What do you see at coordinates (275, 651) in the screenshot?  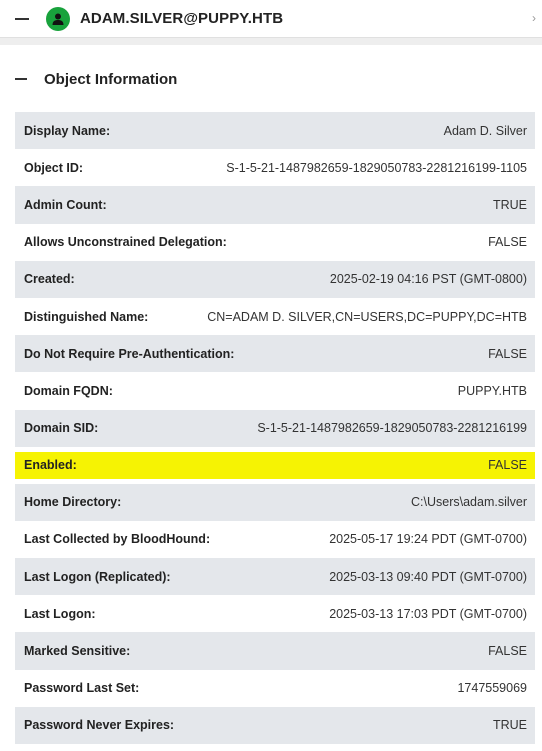 I see `property-row: Marked Sensitive: FALSE` at bounding box center [275, 651].